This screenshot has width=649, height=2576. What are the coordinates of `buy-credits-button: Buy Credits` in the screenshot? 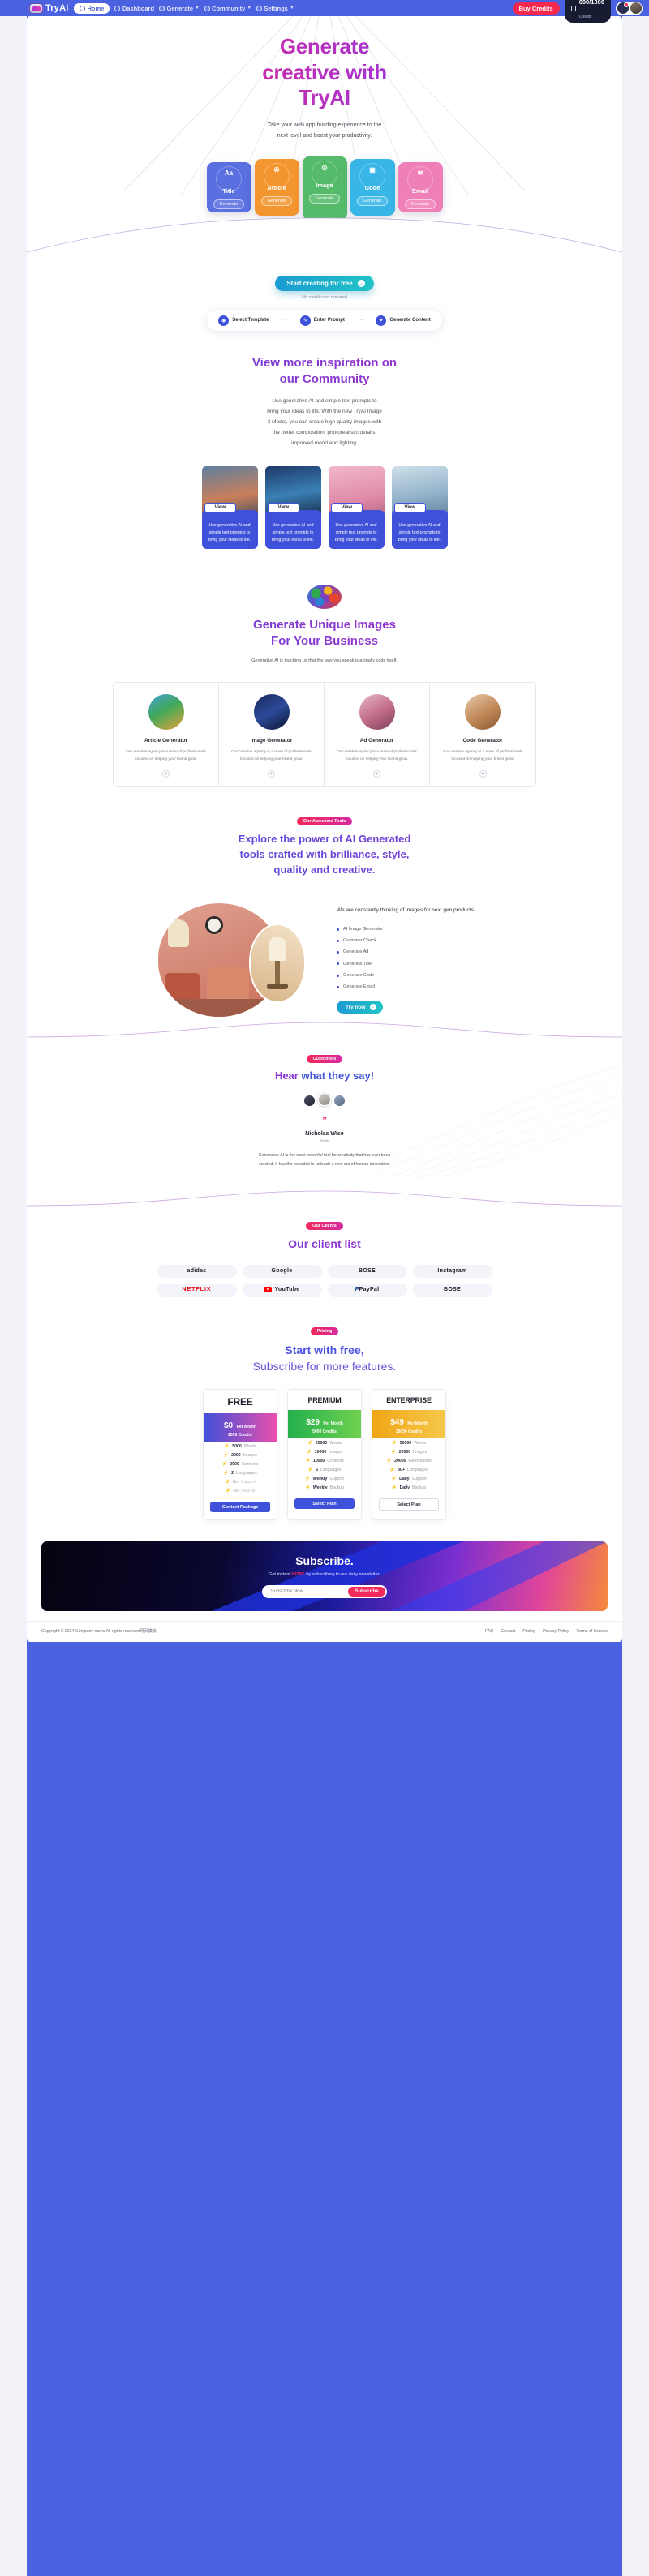 It's located at (536, 8).